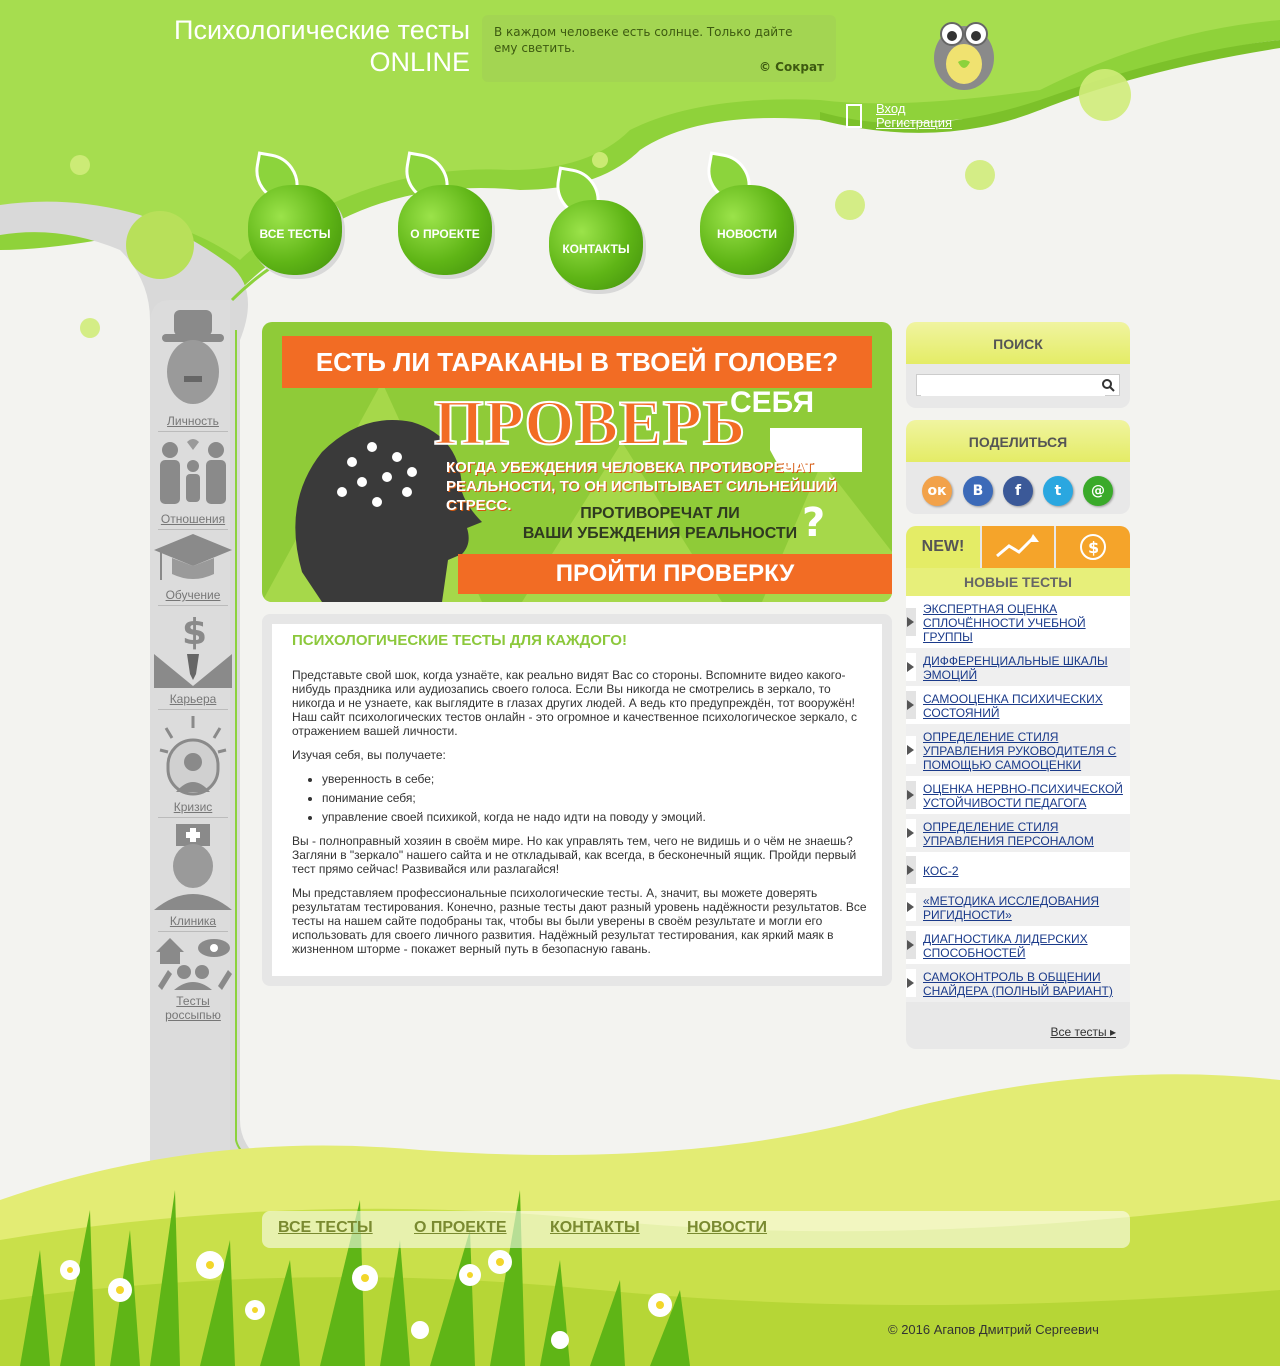 This screenshot has width=1280, height=1366. I want to click on category-crisis: Кризис, so click(193, 767).